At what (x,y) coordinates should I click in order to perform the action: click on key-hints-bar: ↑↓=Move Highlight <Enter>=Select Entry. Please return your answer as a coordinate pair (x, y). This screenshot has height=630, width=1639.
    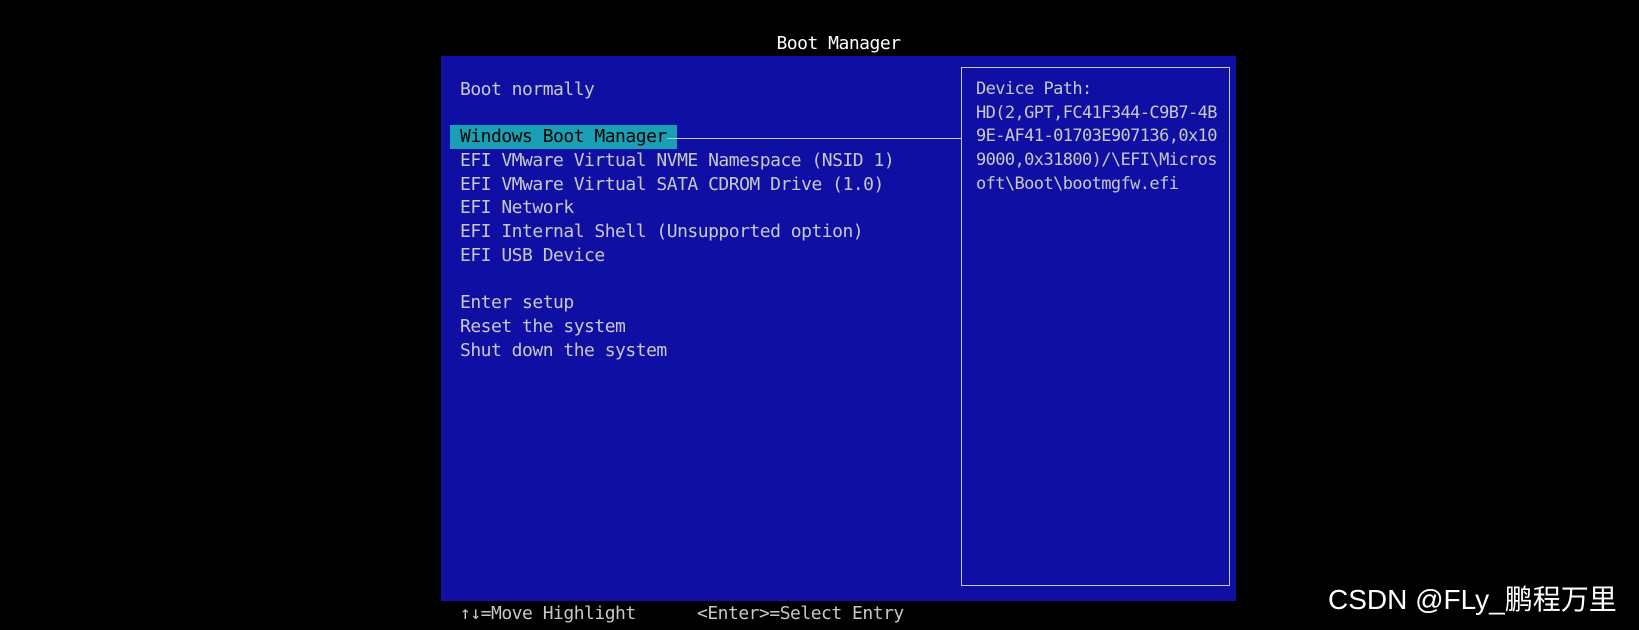
    Looking at the image, I should click on (838, 615).